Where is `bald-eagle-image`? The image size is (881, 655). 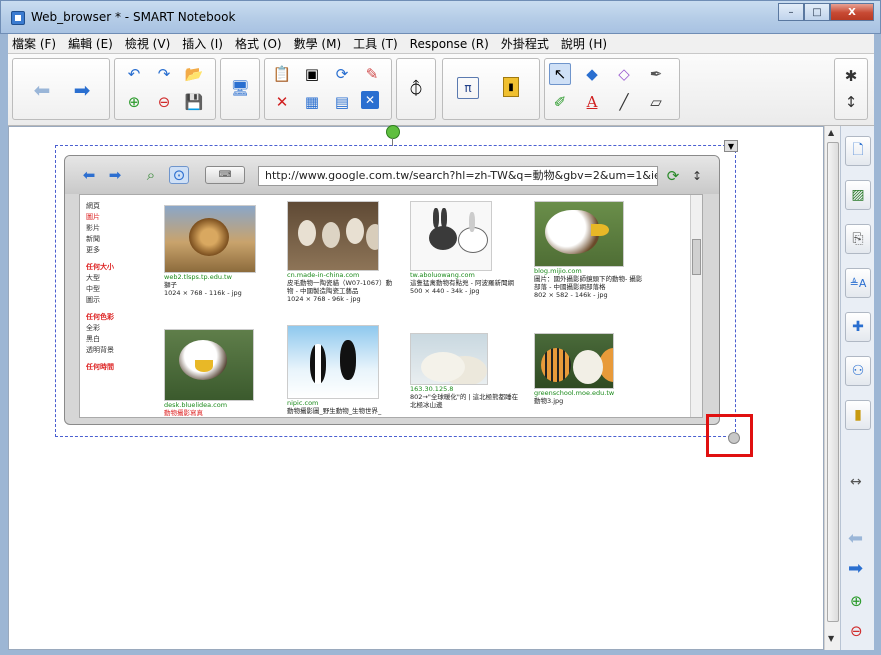
bald-eagle-image is located at coordinates (209, 365).